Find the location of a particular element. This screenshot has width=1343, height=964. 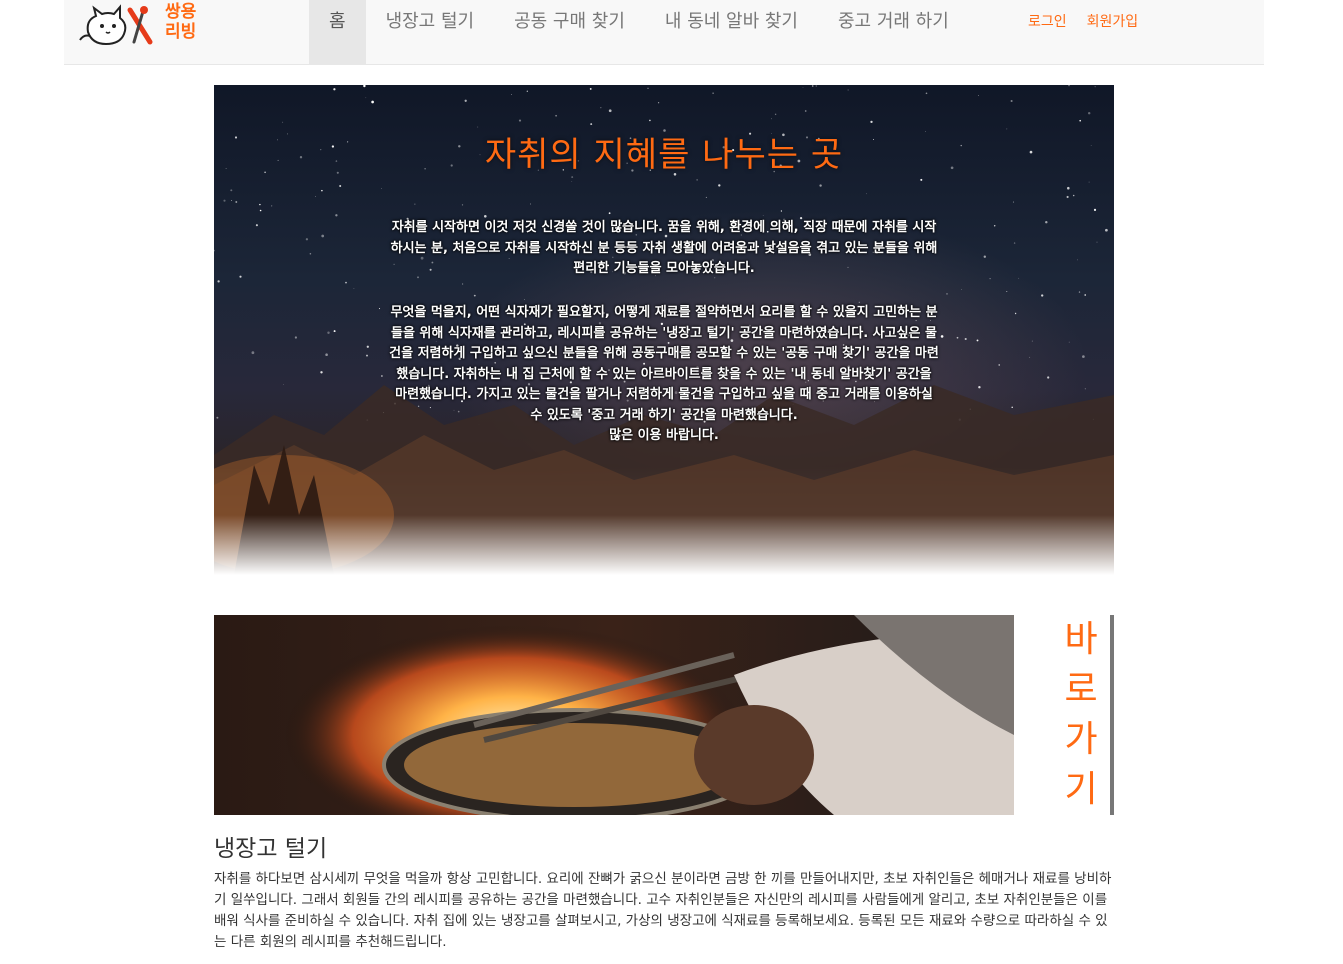

cat-with-utensils-logo-icon is located at coordinates (116, 25).